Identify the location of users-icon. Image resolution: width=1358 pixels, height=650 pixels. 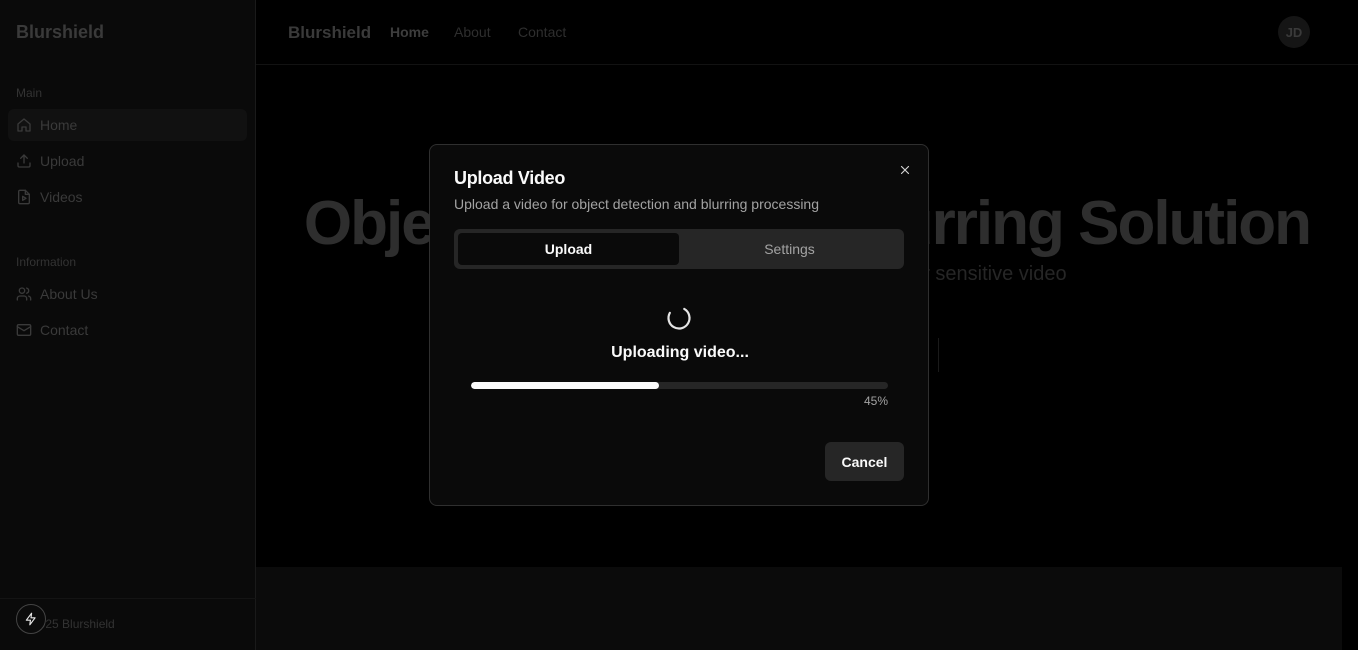
(24, 294).